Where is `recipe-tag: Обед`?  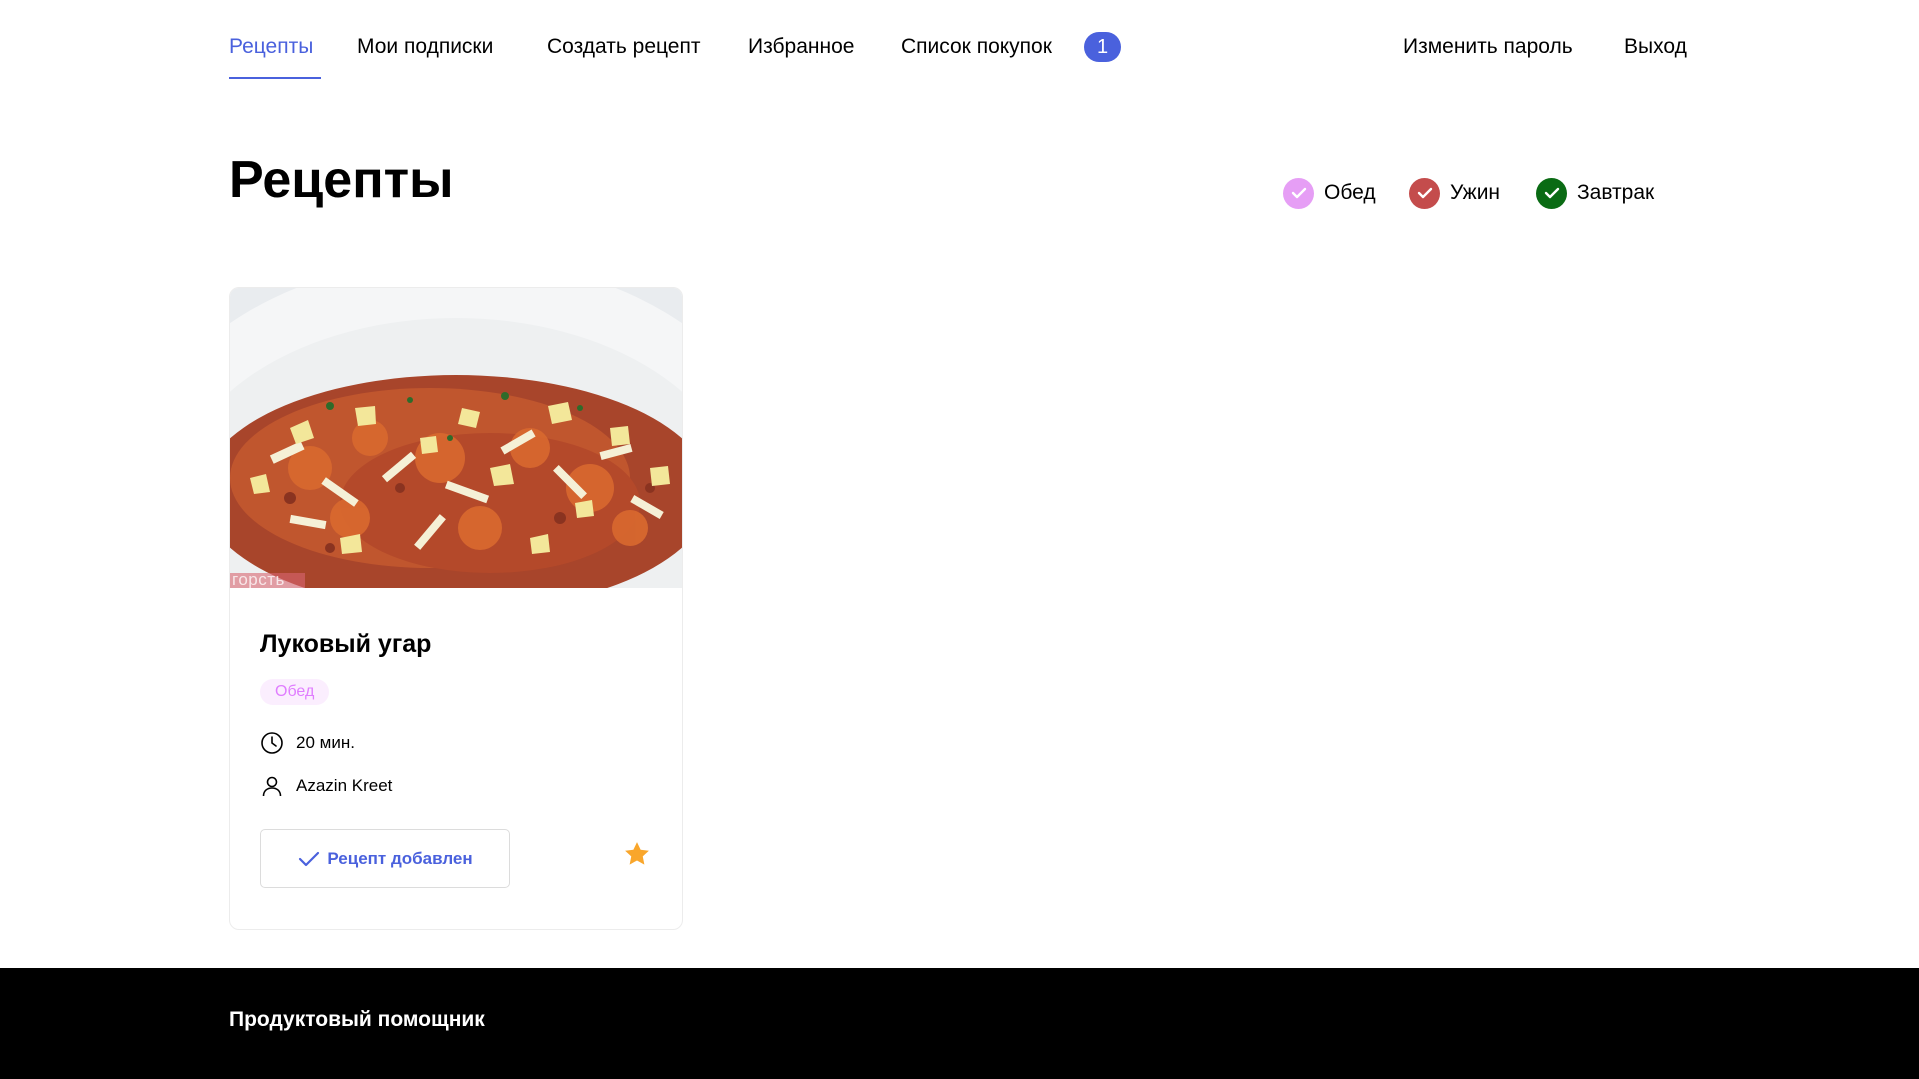
recipe-tag: Обед is located at coordinates (295, 692).